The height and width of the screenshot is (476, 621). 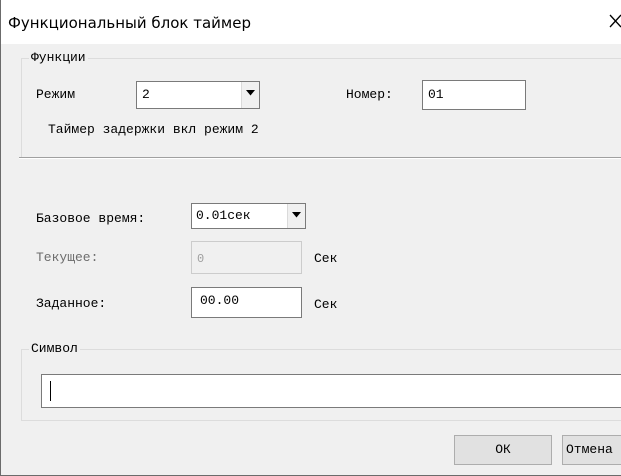 What do you see at coordinates (198, 95) in the screenshot?
I see `mode-dropdown: 2` at bounding box center [198, 95].